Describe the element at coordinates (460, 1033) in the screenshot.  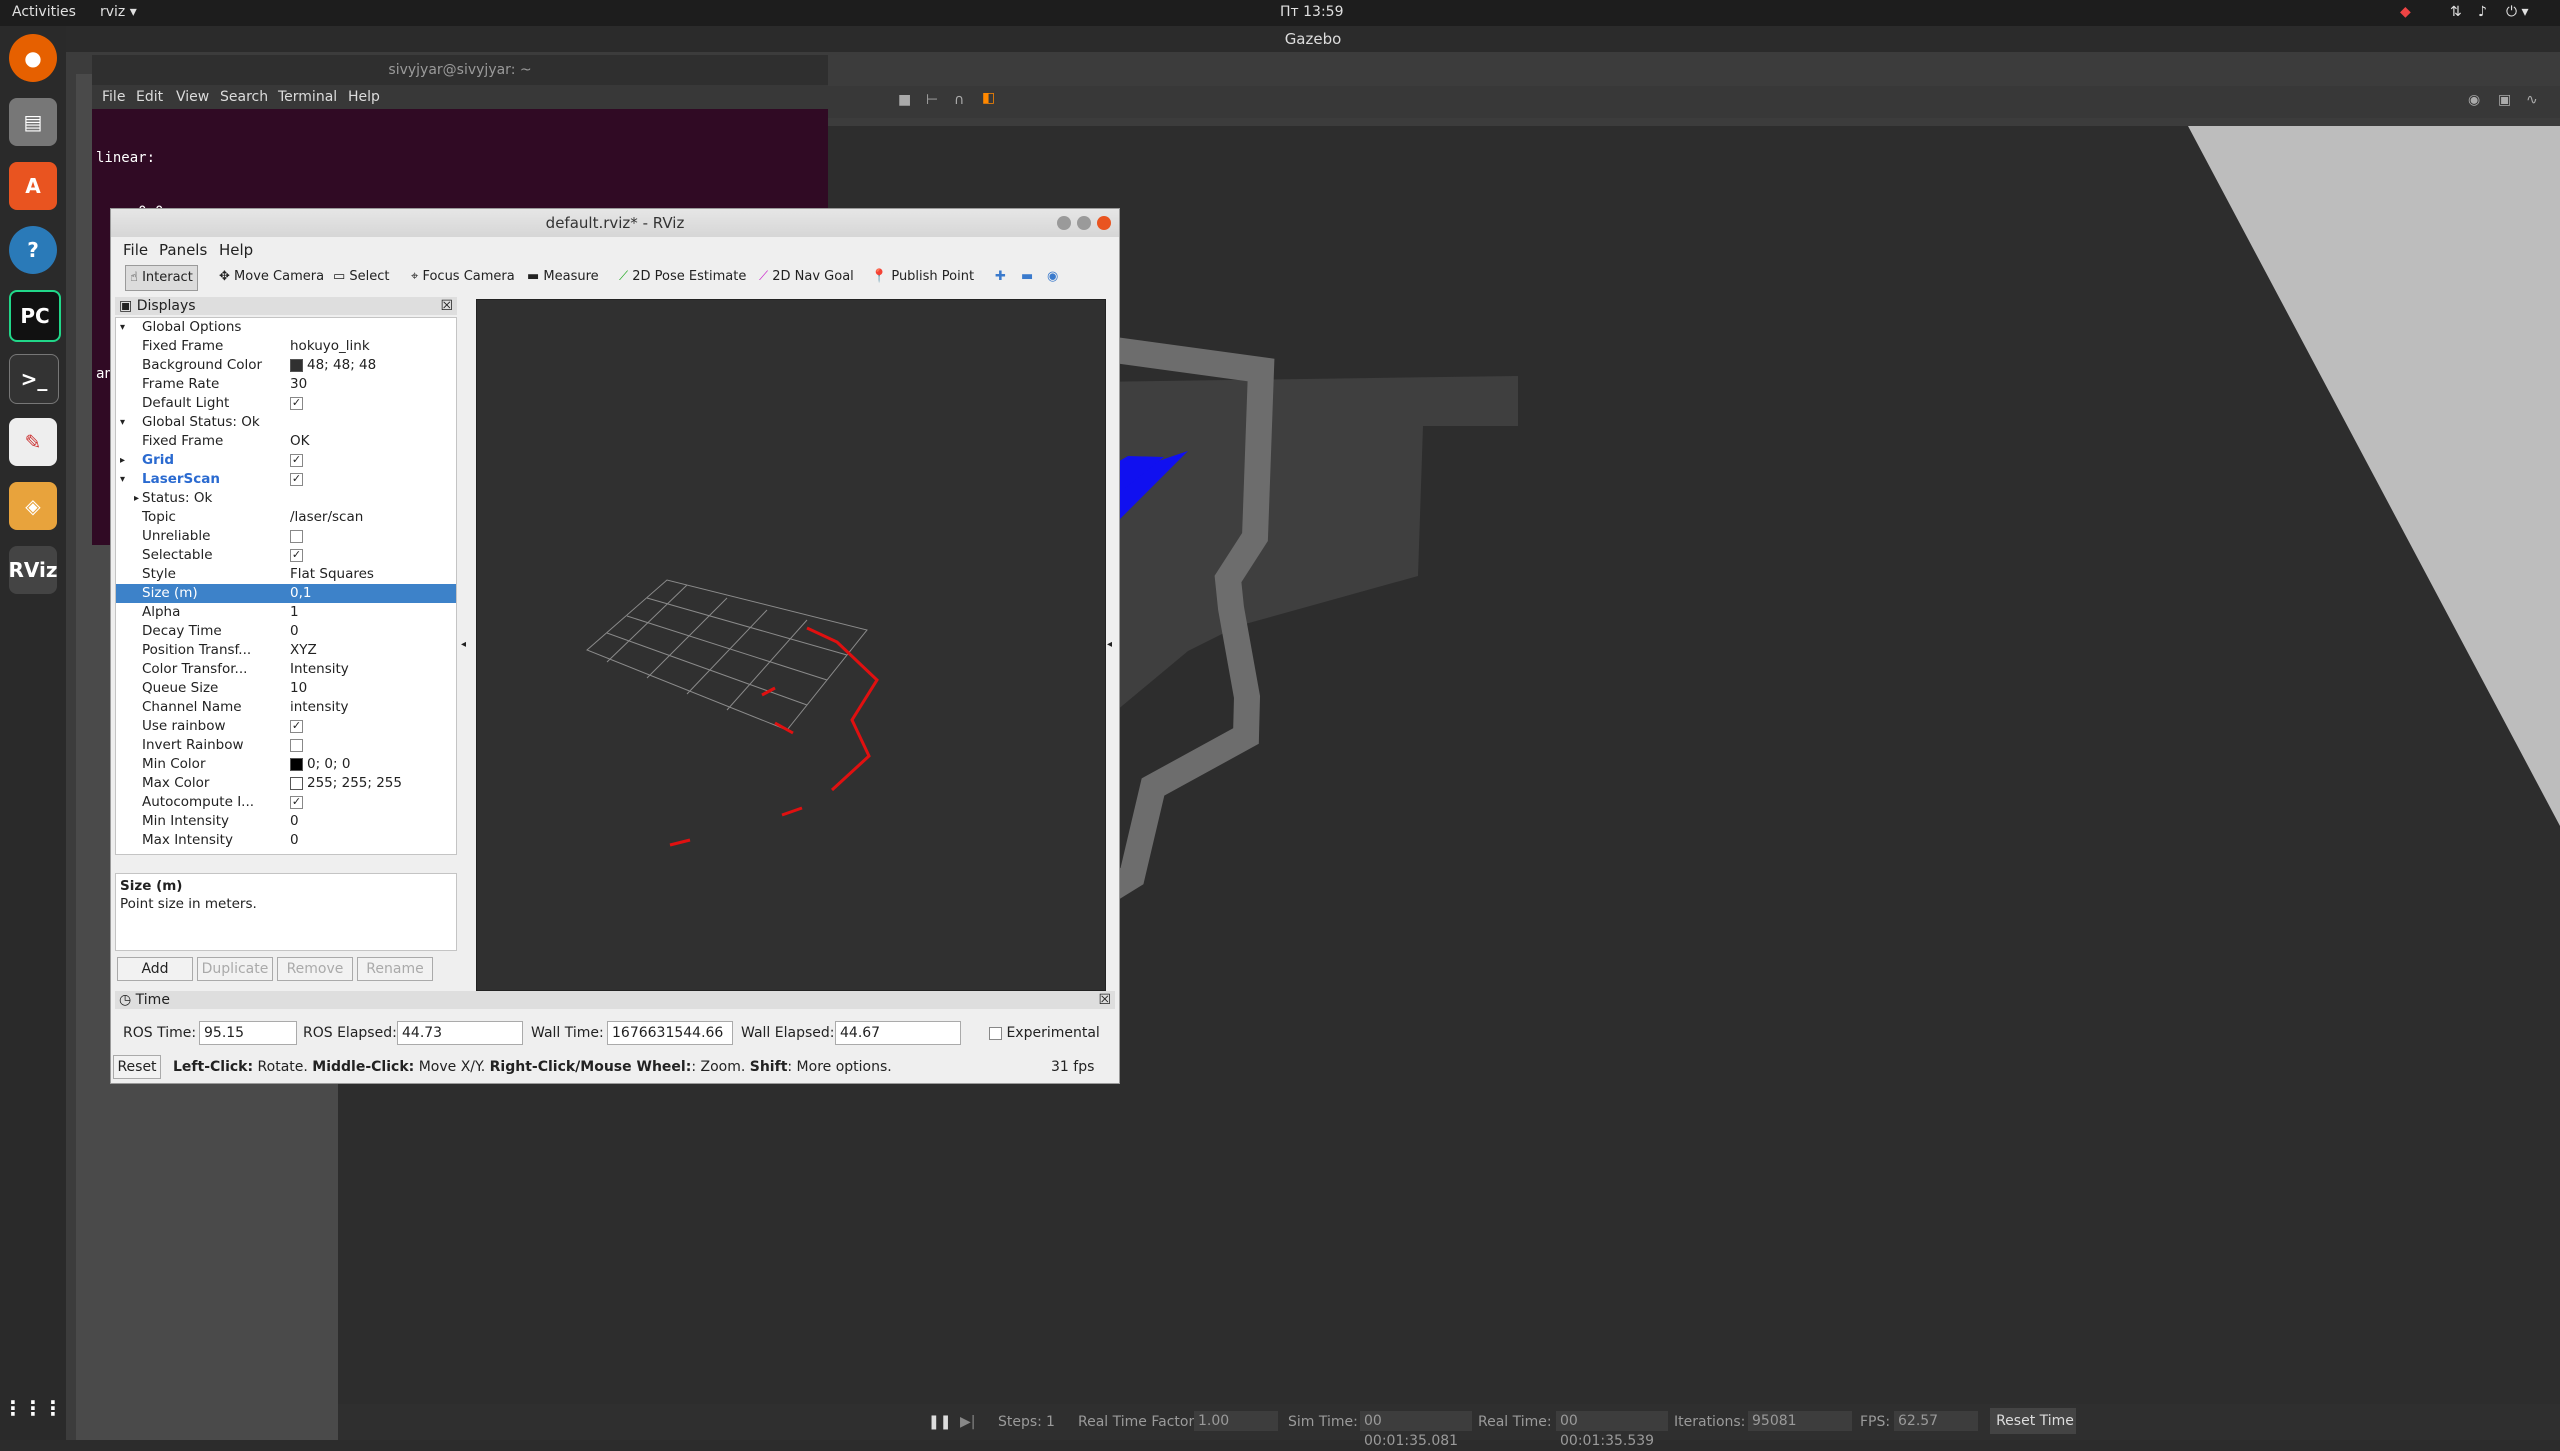
I see `ros-elapsed-field: 44.73` at that location.